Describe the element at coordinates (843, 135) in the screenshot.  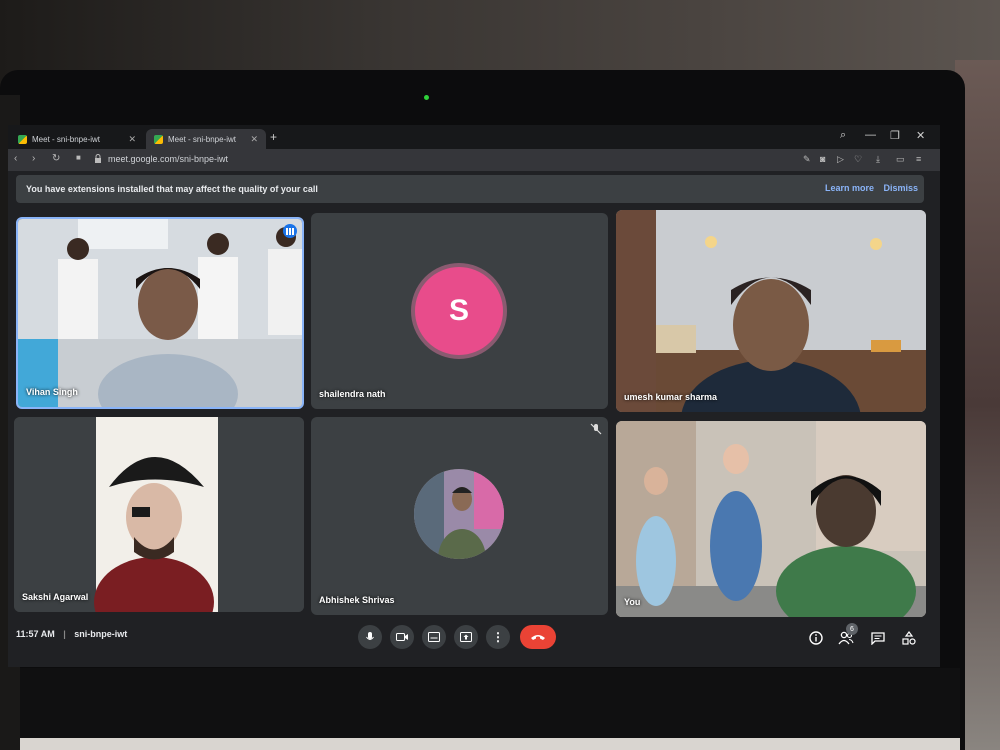
I see `search-icon: ⌕` at that location.